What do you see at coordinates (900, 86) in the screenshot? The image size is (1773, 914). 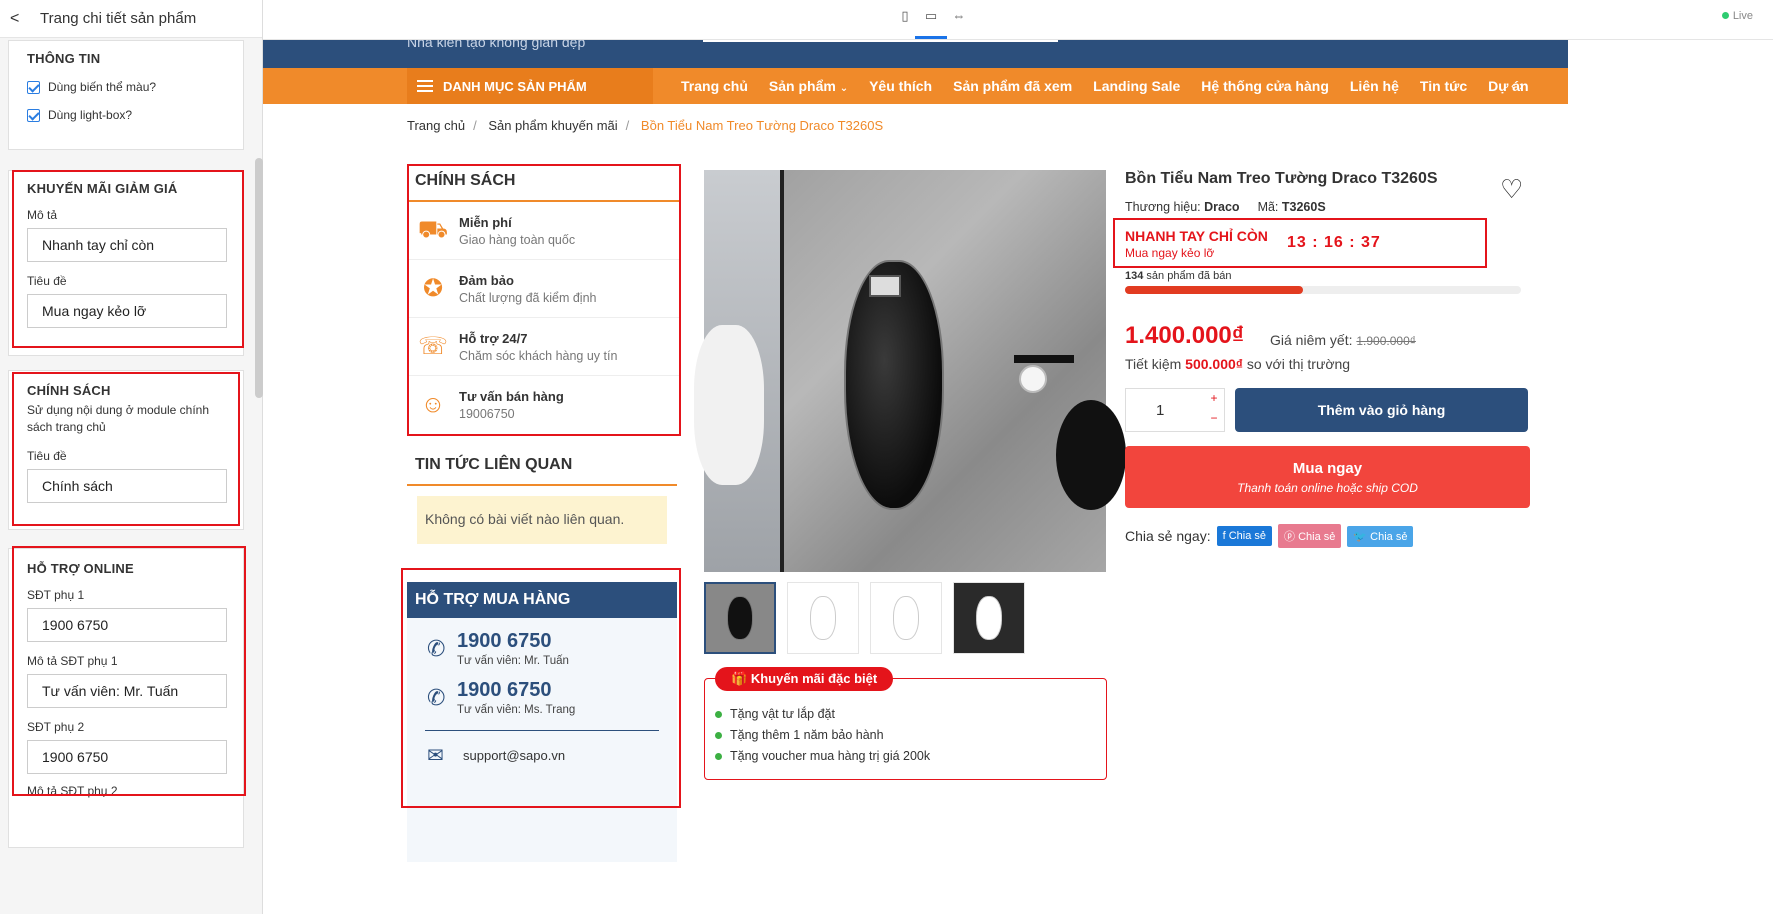 I see `nav-favorites: Yêu thích` at bounding box center [900, 86].